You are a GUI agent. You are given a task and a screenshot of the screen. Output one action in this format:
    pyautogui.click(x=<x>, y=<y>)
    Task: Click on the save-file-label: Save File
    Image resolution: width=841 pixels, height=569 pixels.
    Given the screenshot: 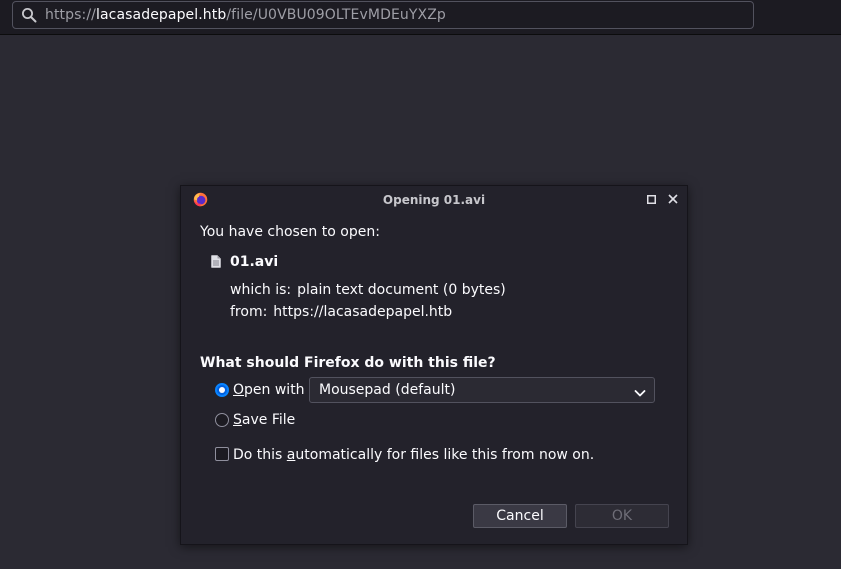 What is the action you would take?
    pyautogui.click(x=264, y=420)
    